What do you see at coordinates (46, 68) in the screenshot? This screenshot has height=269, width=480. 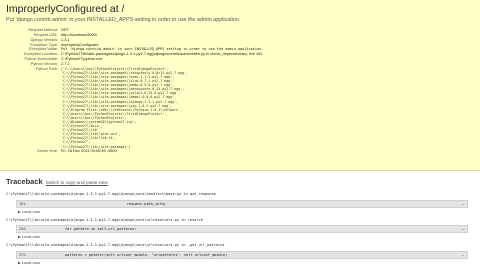 I see `meta-label: Python Path:` at bounding box center [46, 68].